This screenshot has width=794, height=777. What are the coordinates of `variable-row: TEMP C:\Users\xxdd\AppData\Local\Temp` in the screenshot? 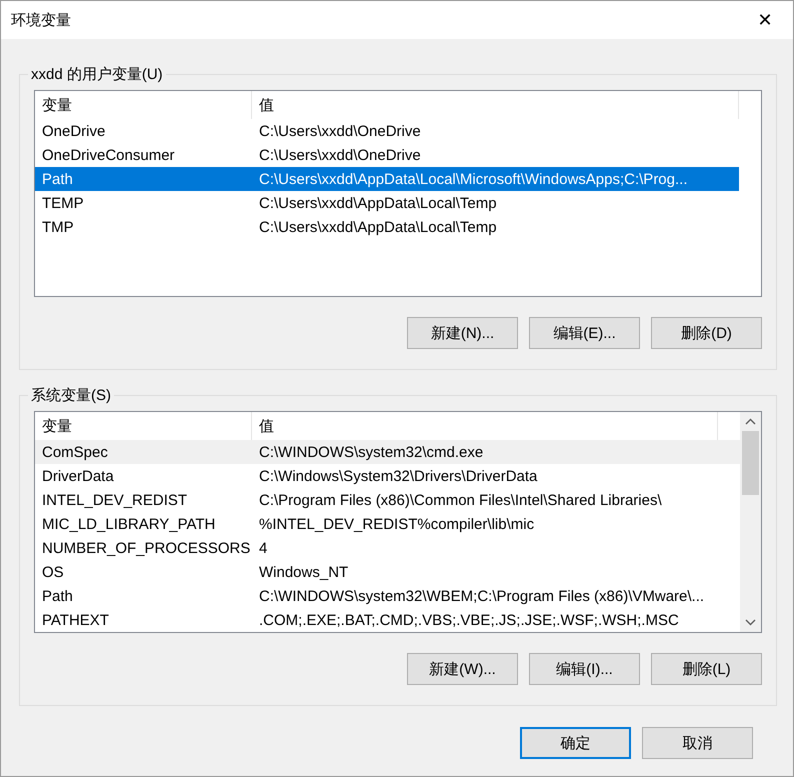 It's located at (387, 203).